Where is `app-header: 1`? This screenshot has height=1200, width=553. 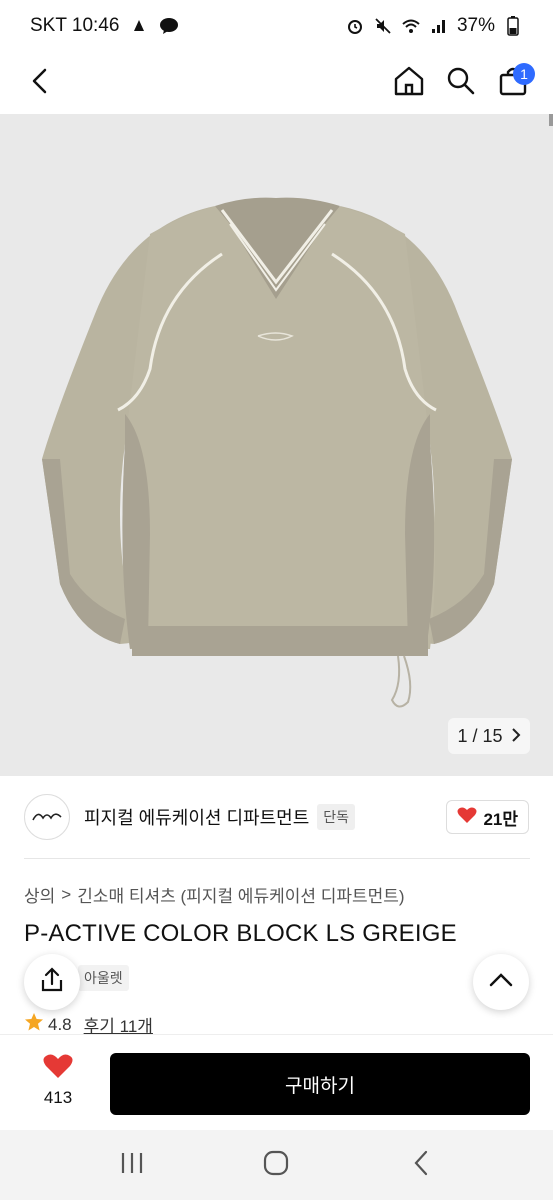 app-header: 1 is located at coordinates (276, 83).